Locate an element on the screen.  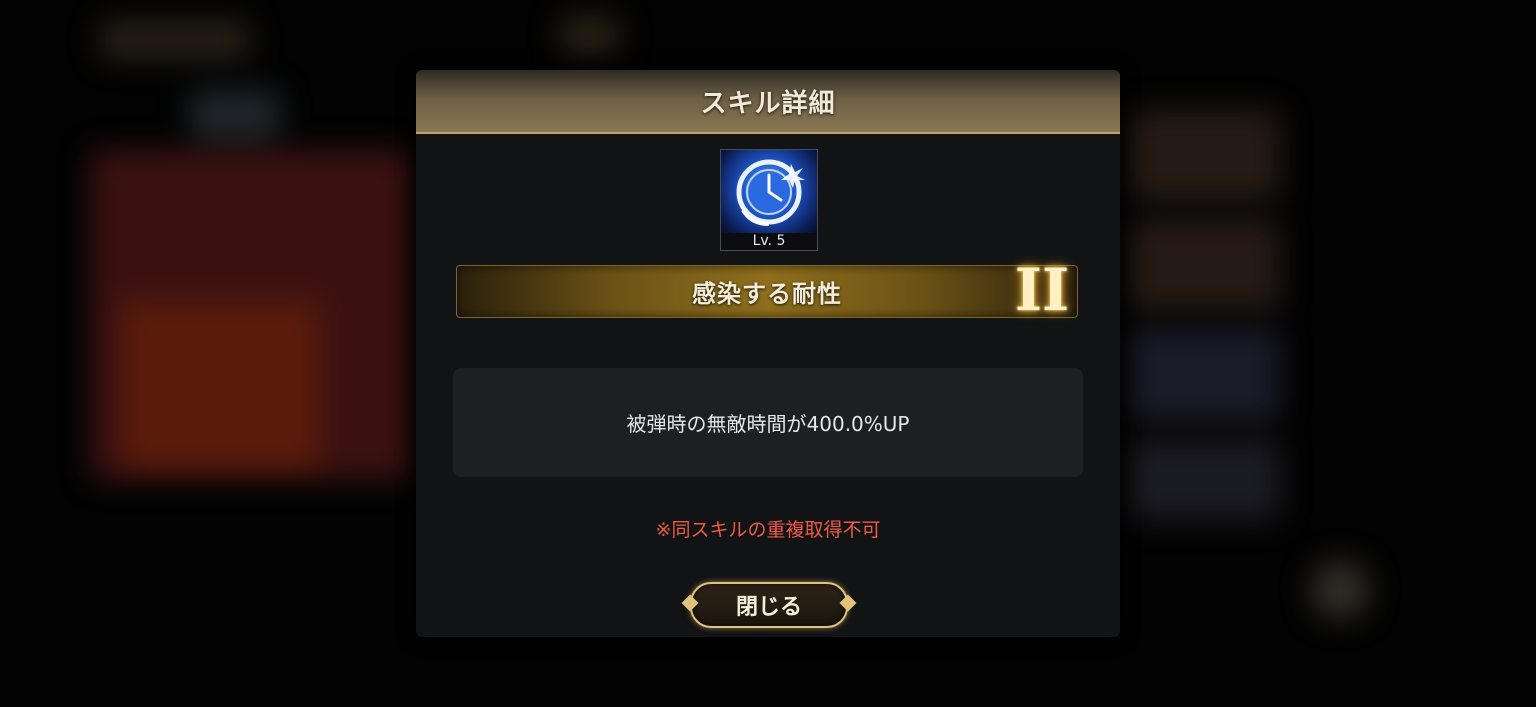
skill-description: 被弾時の無敵時間が400.0%UP is located at coordinates (768, 424).